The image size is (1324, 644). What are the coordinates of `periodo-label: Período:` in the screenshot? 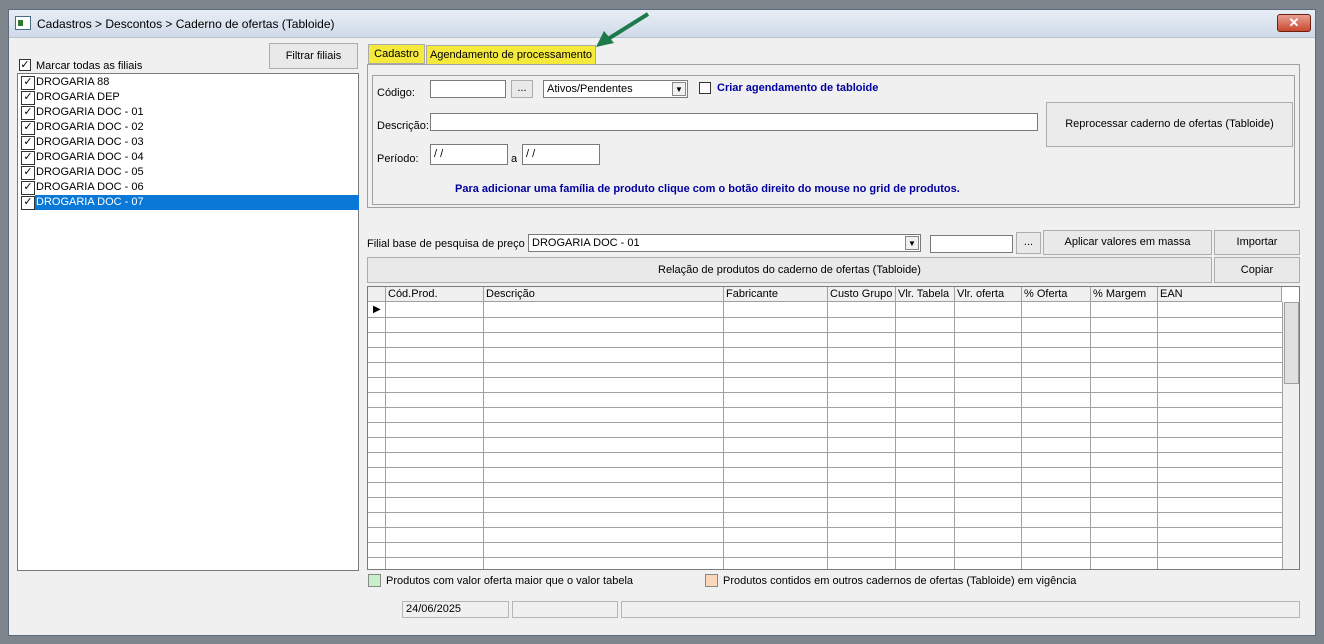 It's located at (398, 159).